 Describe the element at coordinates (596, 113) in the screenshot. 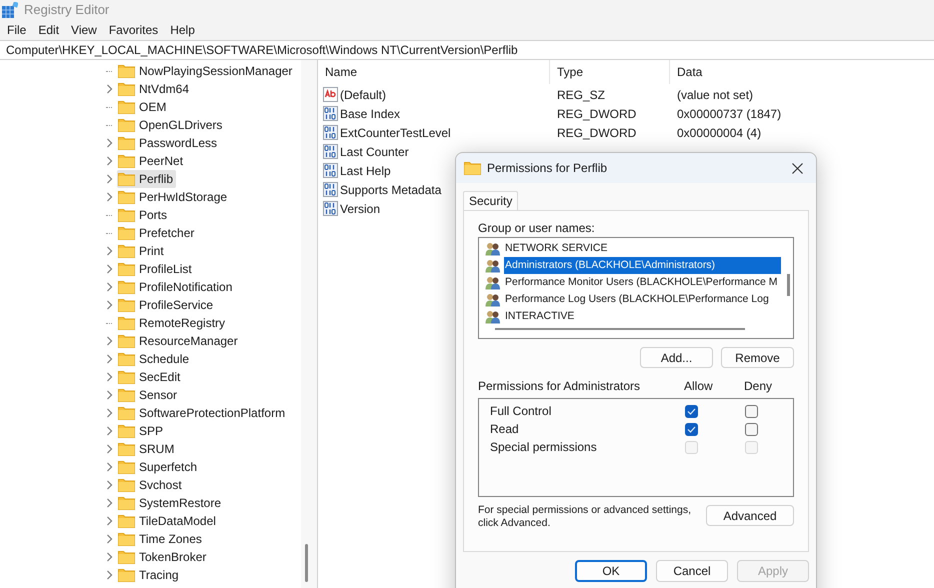

I see `value-type: REG_DWORD` at that location.